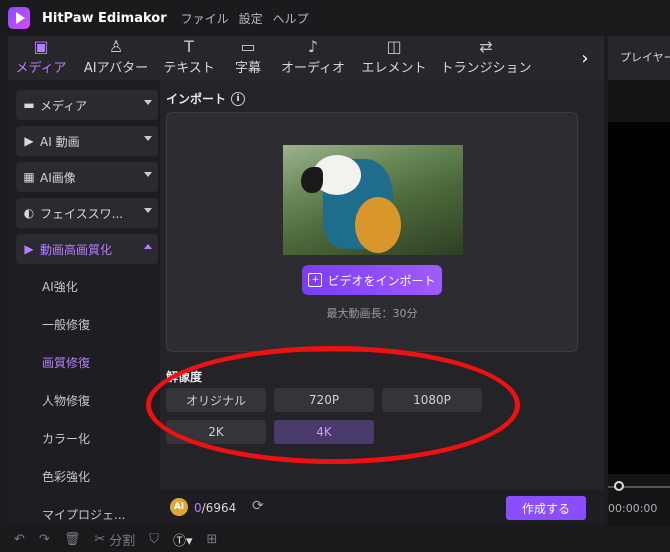 This screenshot has width=670, height=552. I want to click on import-title: インポート, so click(196, 99).